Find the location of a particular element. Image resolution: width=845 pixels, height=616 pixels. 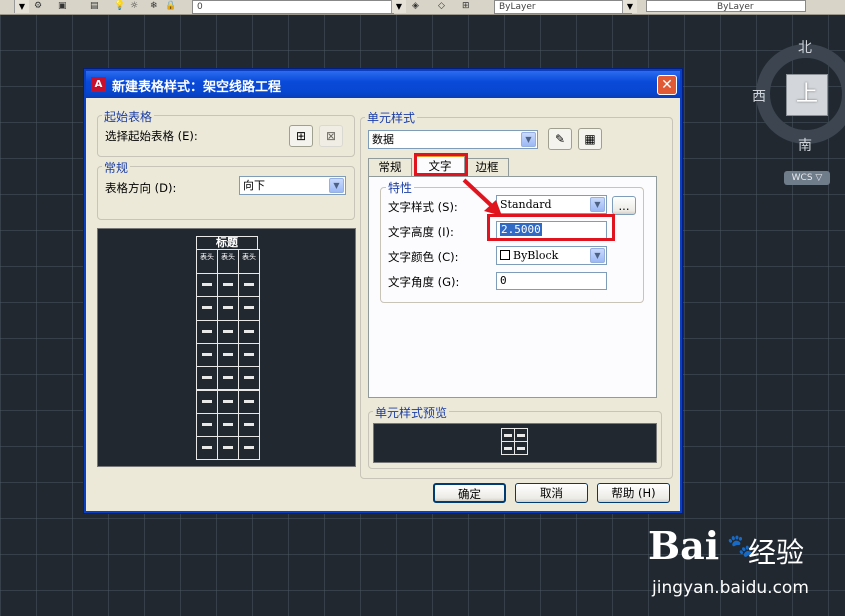

layer-iso-icon: ⊞ is located at coordinates (466, 6).